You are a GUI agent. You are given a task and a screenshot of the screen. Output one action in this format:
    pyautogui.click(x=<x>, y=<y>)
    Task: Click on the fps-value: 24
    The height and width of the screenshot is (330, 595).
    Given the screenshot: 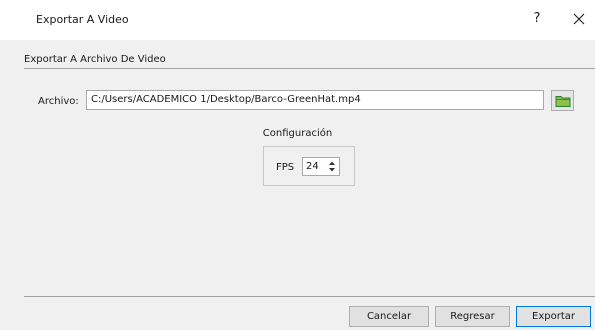 What is the action you would take?
    pyautogui.click(x=312, y=166)
    